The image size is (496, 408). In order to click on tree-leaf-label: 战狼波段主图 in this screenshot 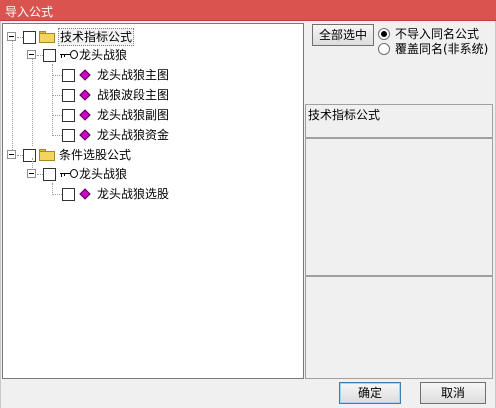, I will do `click(133, 95)`.